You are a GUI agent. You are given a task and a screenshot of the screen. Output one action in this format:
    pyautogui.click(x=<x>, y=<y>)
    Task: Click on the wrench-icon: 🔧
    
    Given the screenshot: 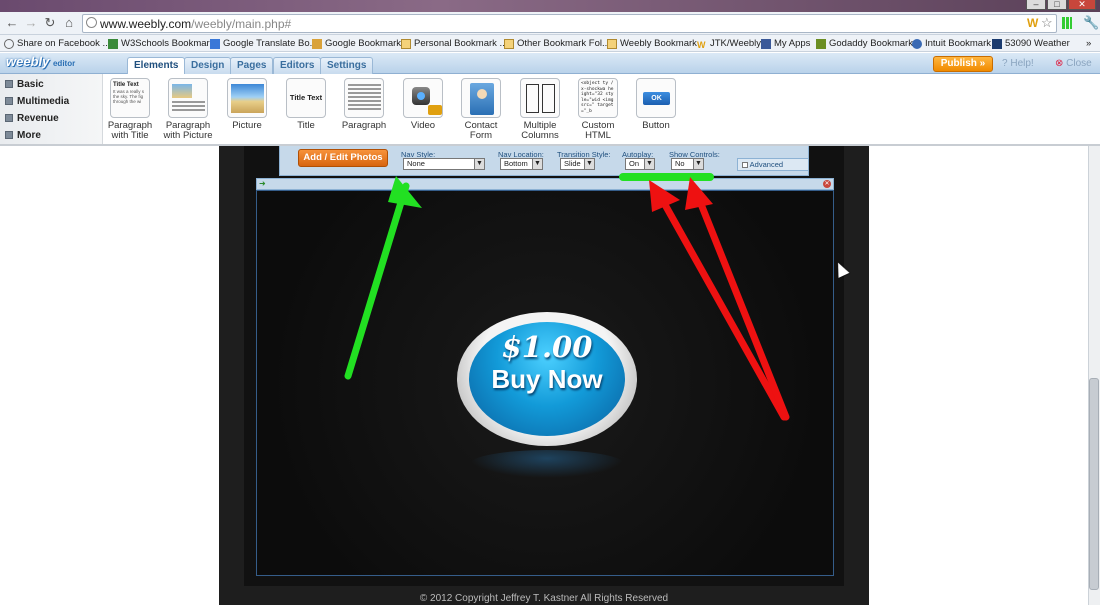 What is the action you would take?
    pyautogui.click(x=1091, y=23)
    